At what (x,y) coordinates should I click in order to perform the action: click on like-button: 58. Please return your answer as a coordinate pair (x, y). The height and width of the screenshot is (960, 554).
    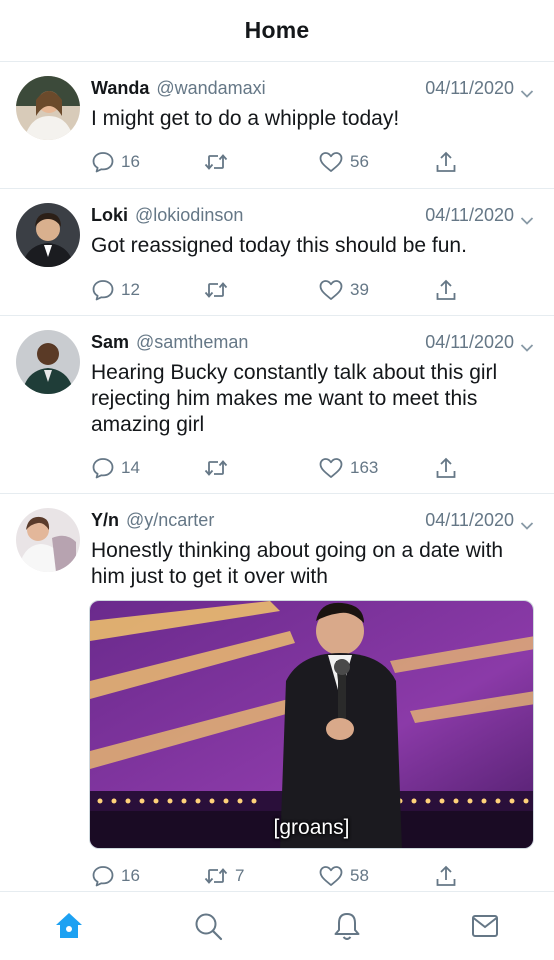
    Looking at the image, I should click on (343, 876).